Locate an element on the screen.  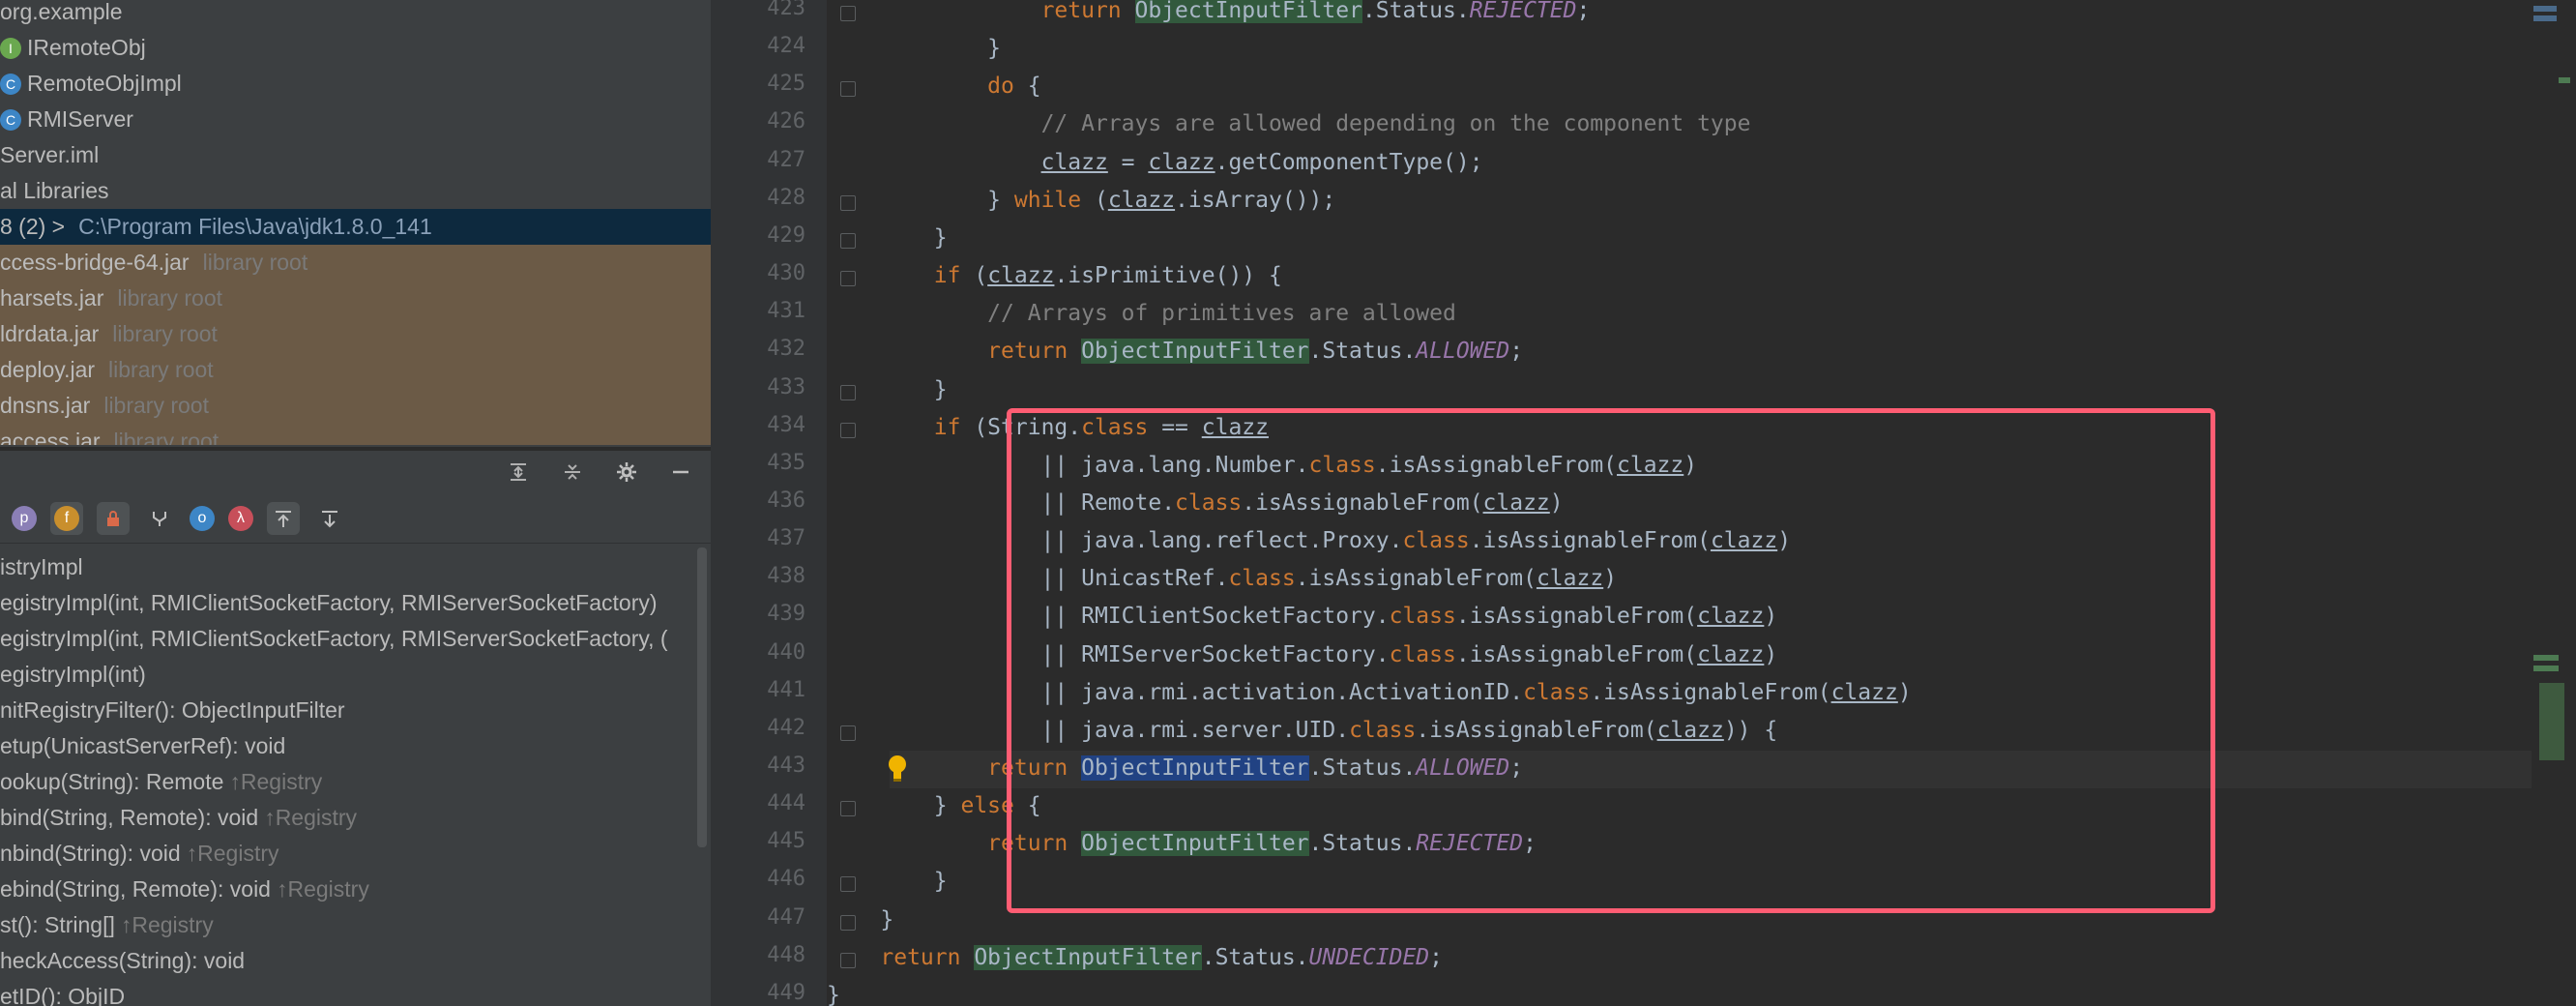
line-number: 435 is located at coordinates (786, 463).